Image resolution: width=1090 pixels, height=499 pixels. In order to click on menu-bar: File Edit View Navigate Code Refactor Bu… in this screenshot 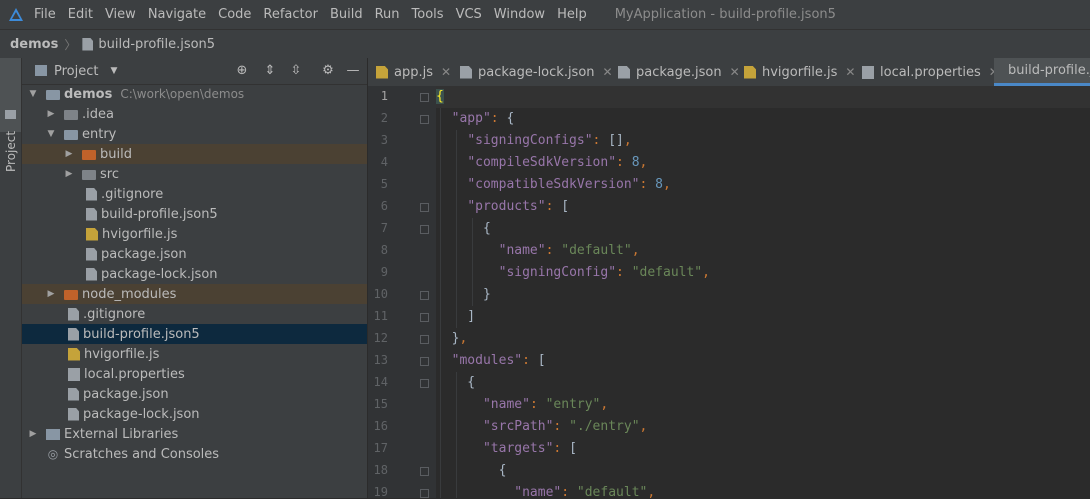, I will do `click(545, 14)`.